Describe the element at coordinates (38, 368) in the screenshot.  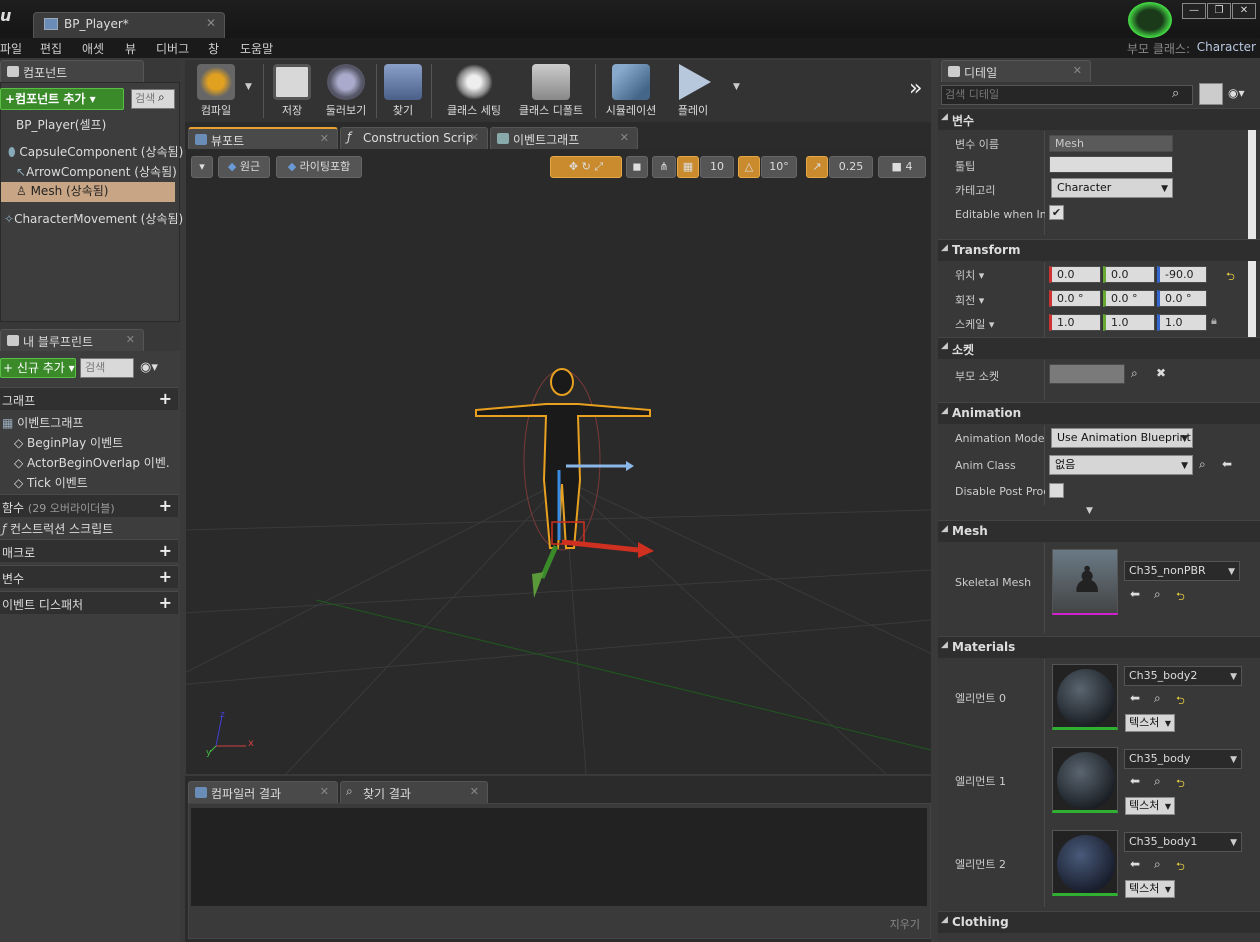
I see `add-new-button: + 신규 추가 ▾` at that location.